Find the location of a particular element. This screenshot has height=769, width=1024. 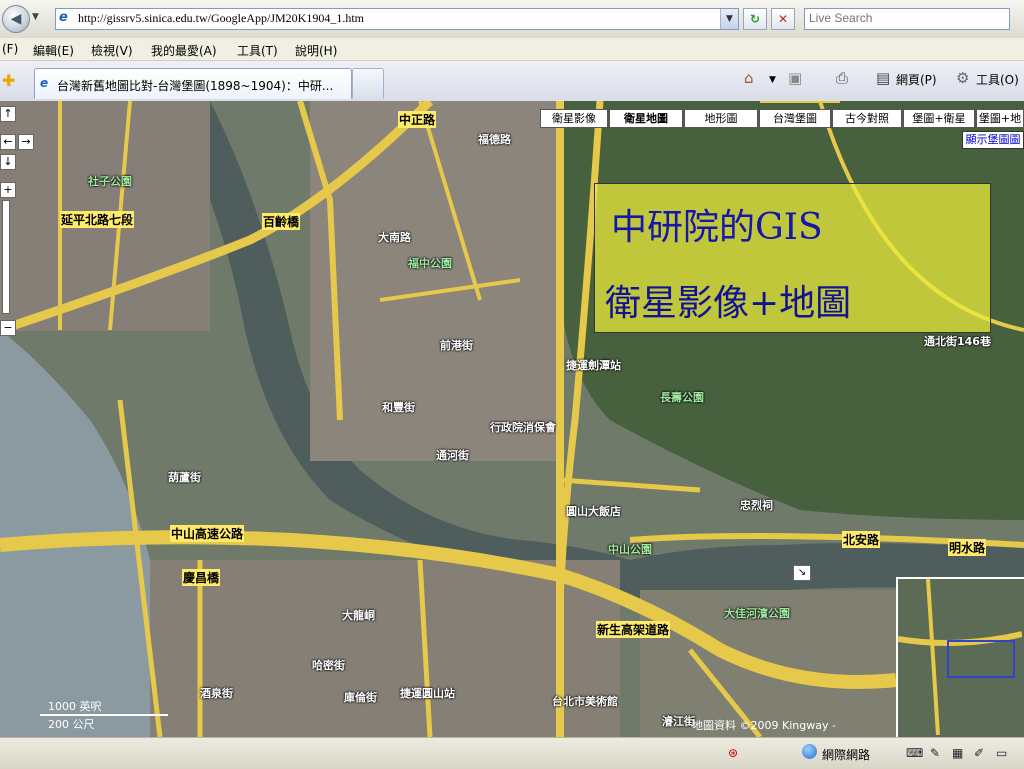

favorites-star-icon: ✚ is located at coordinates (8, 80).